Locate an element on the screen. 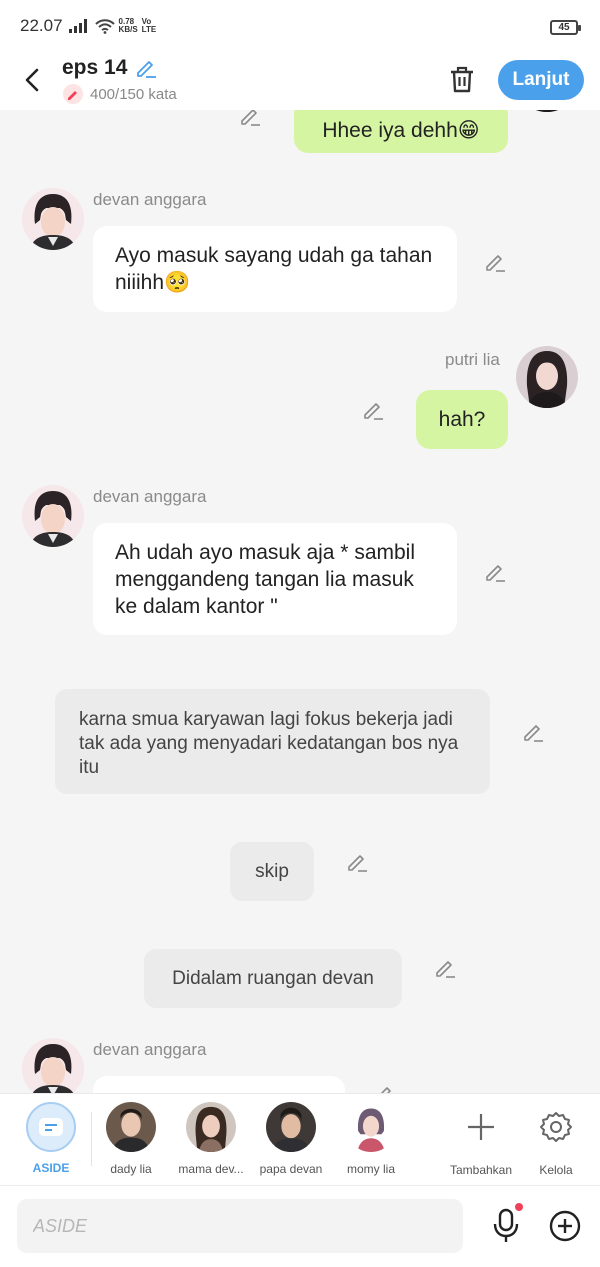 The width and height of the screenshot is (600, 1267). message-text: hah? is located at coordinates (462, 419).